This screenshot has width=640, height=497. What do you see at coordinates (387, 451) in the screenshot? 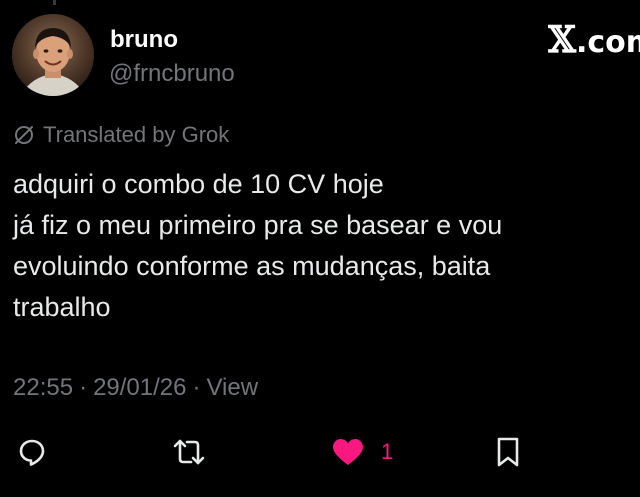
I see `like-count: 1` at bounding box center [387, 451].